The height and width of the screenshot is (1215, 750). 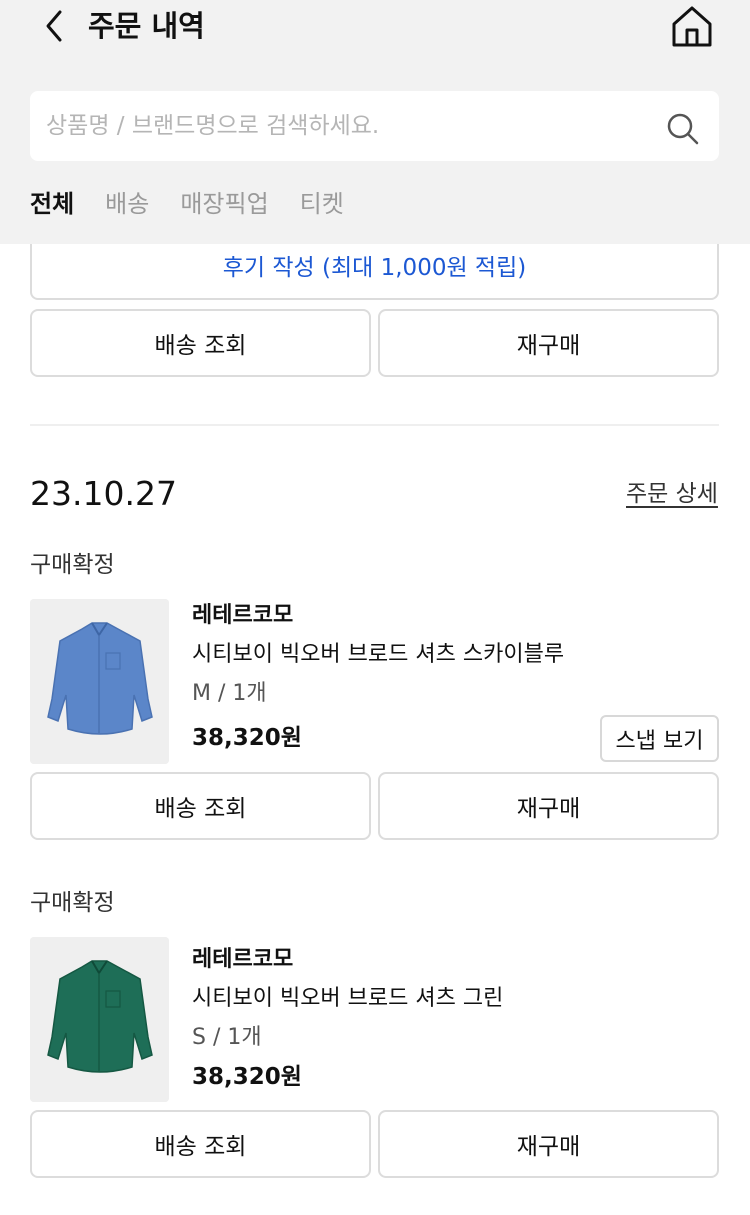 I want to click on search-box, so click(x=374, y=126).